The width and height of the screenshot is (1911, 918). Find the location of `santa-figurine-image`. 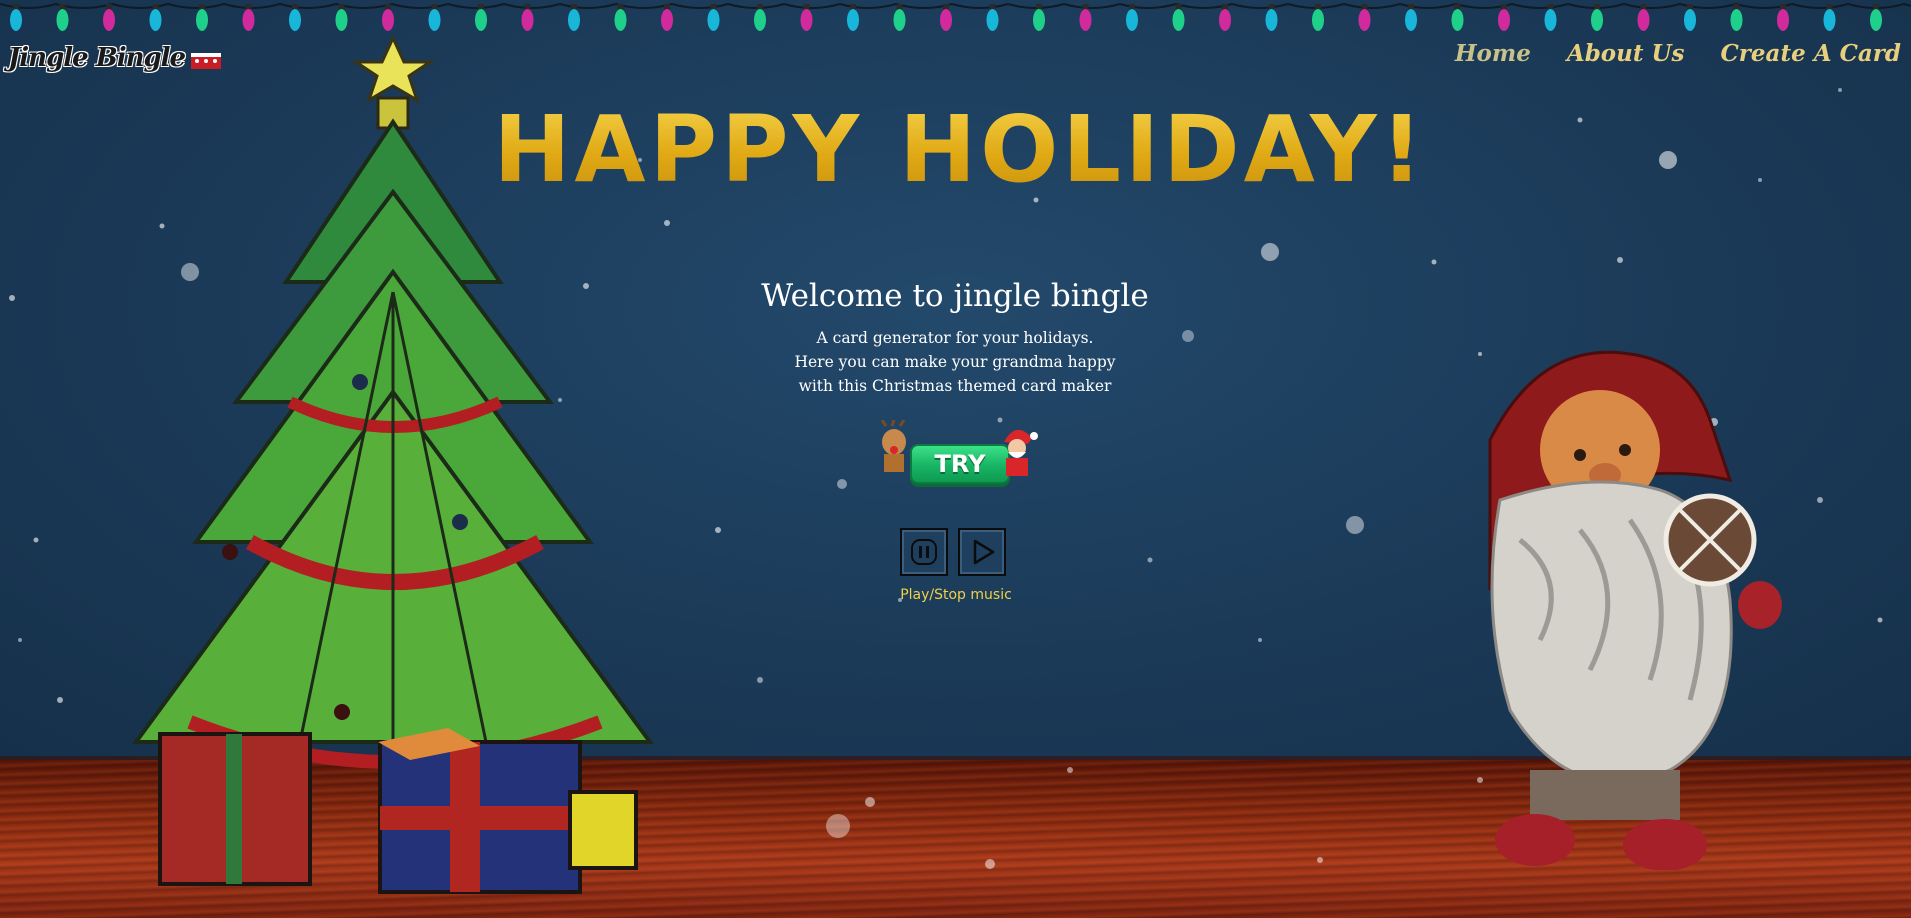

santa-figurine-image is located at coordinates (1635, 610).